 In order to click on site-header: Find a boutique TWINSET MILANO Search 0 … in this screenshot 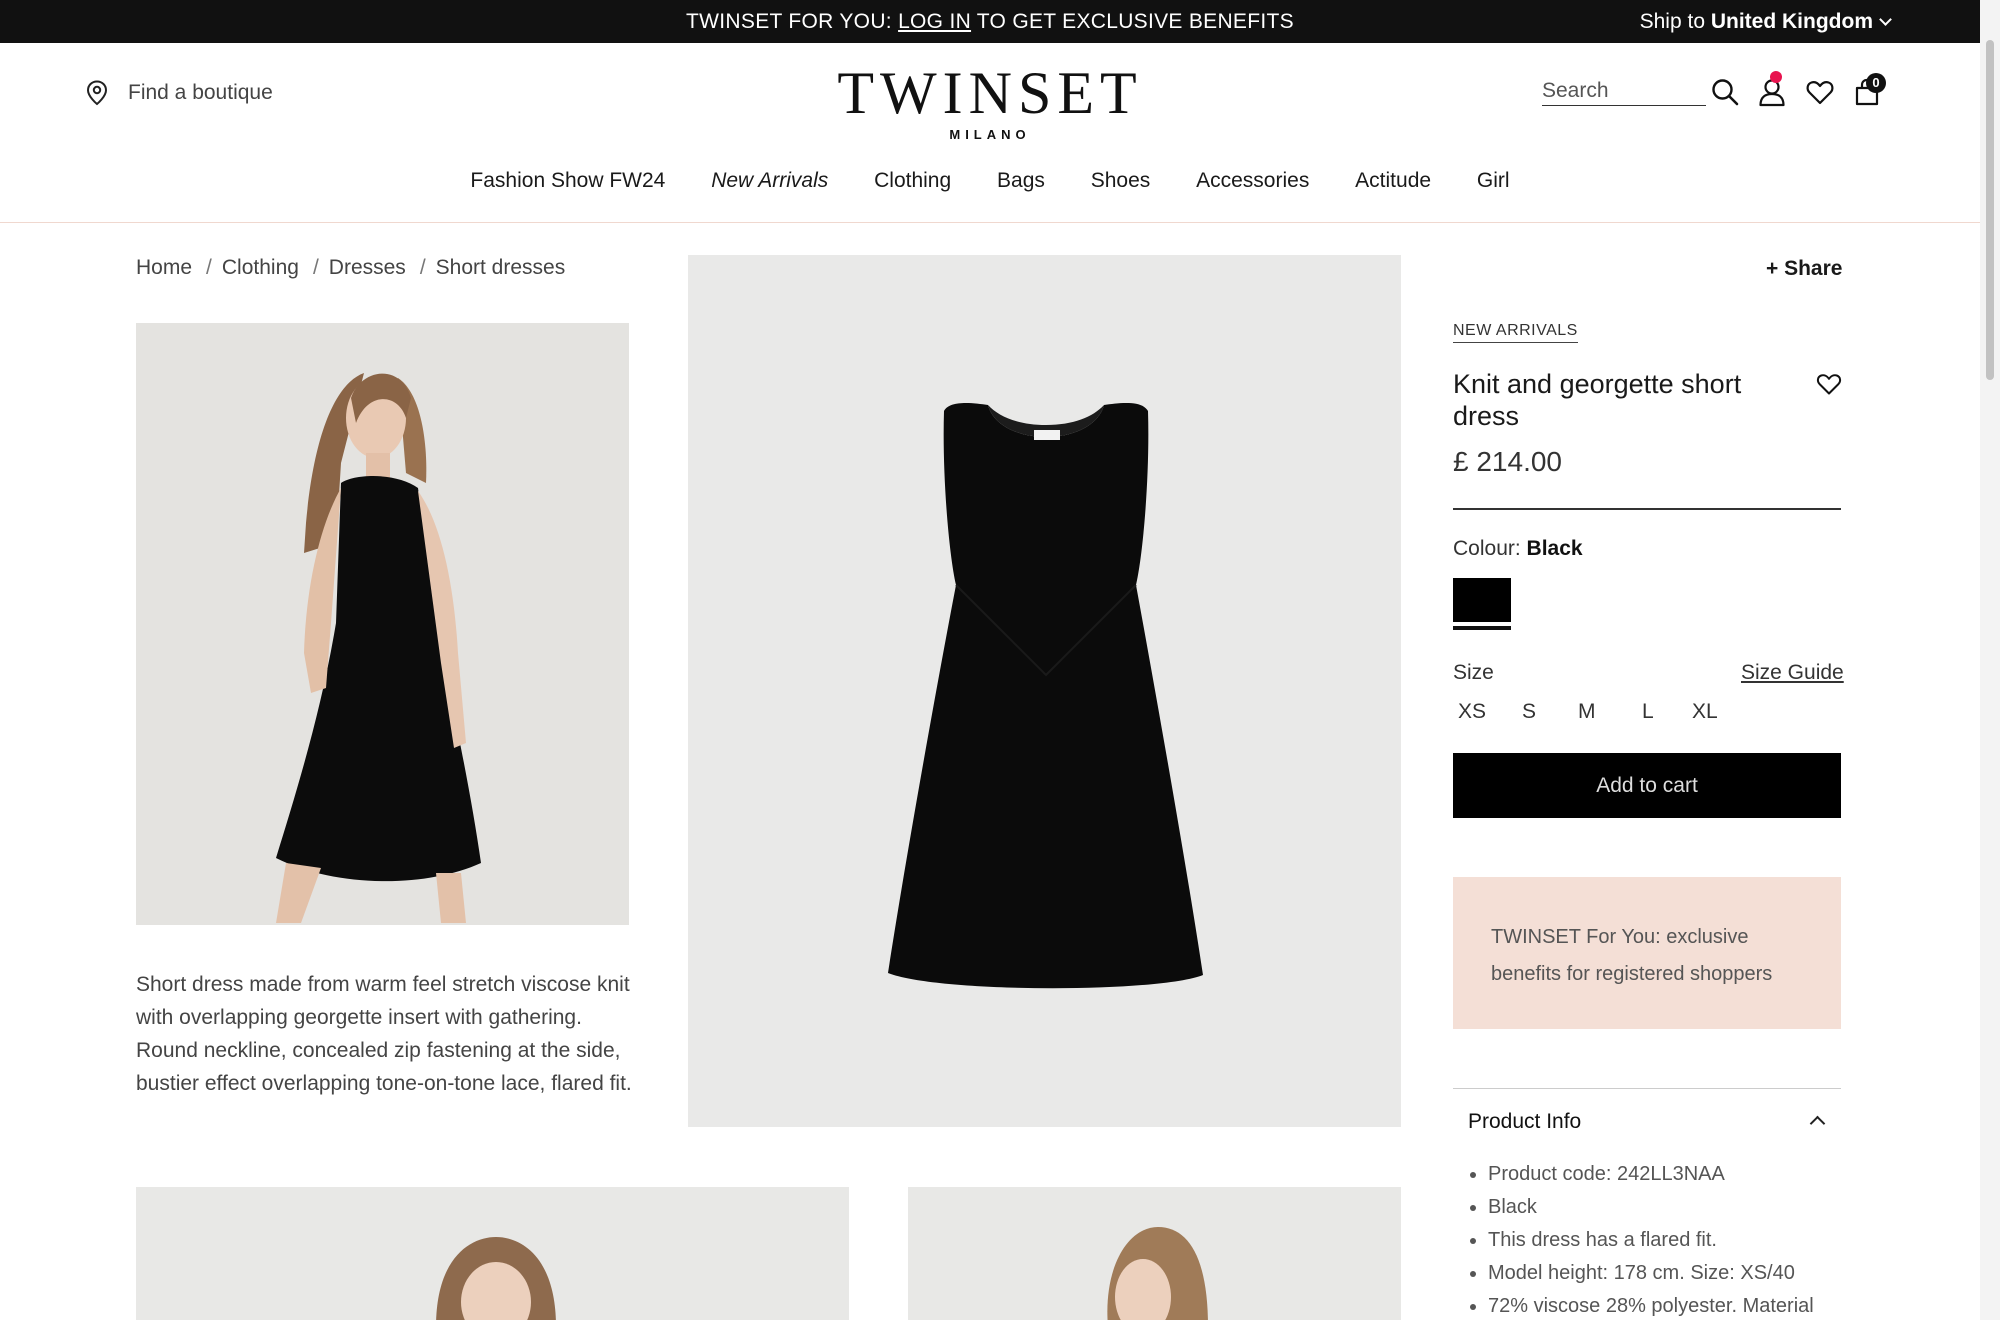, I will do `click(990, 133)`.